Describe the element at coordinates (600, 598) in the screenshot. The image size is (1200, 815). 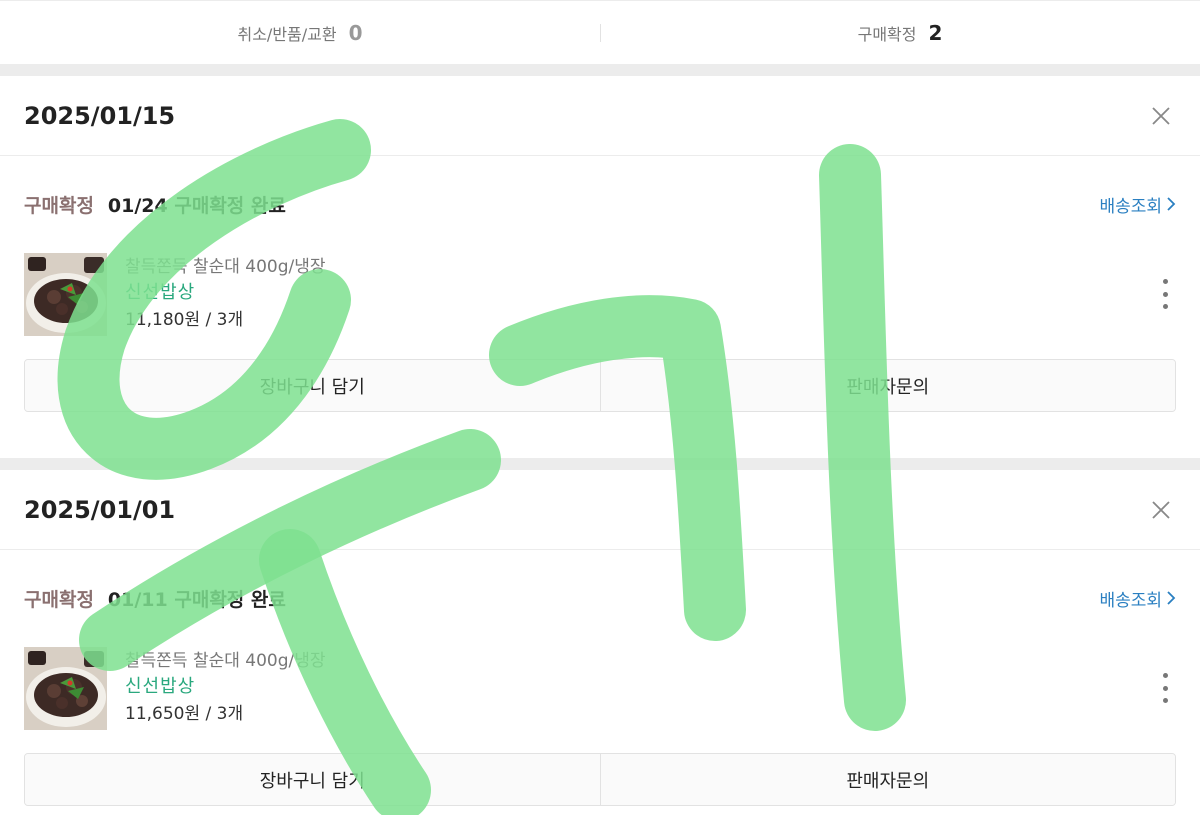
I see `order-status-row: 구매확정 01/11 구매확정 완료 배송조회` at that location.